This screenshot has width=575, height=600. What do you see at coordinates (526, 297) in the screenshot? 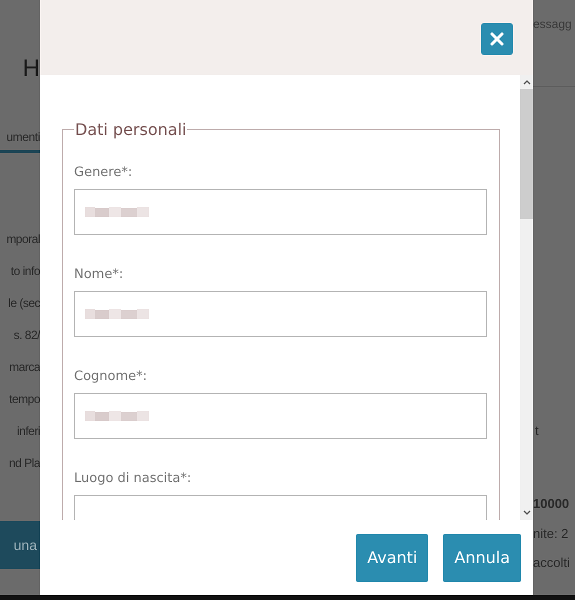
I see `scrollbar` at bounding box center [526, 297].